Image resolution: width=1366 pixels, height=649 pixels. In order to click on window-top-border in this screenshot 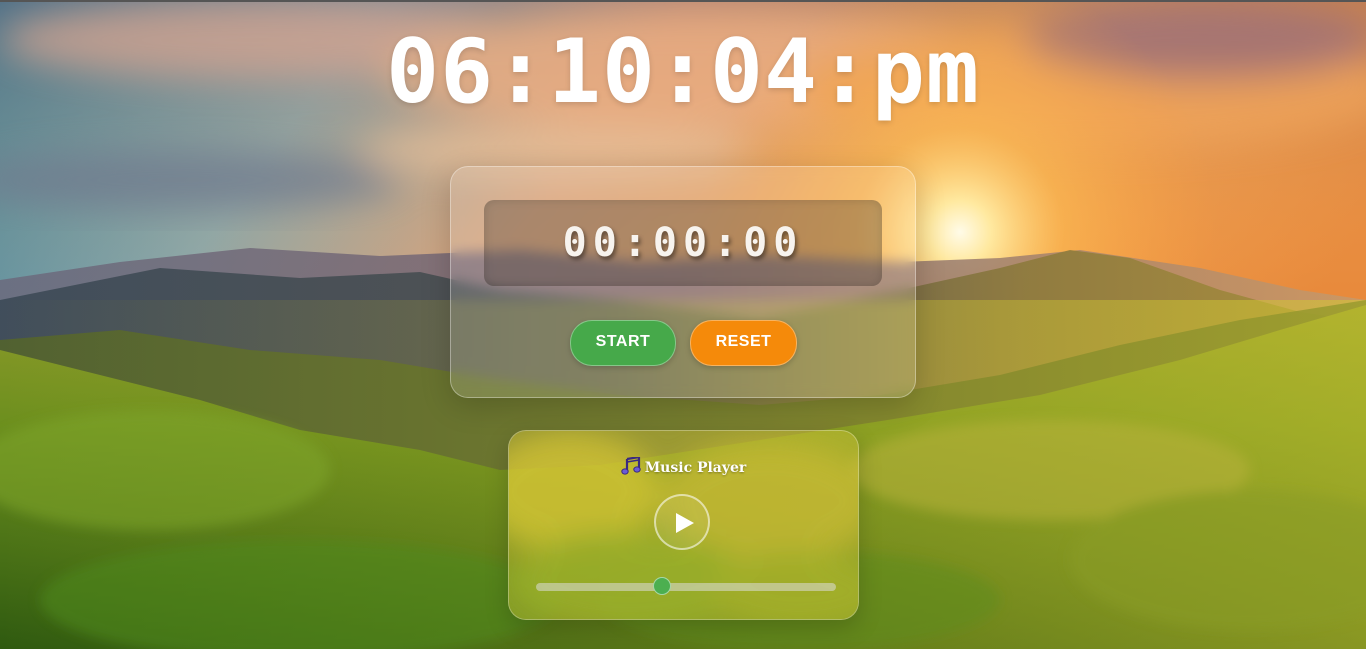, I will do `click(683, 1)`.